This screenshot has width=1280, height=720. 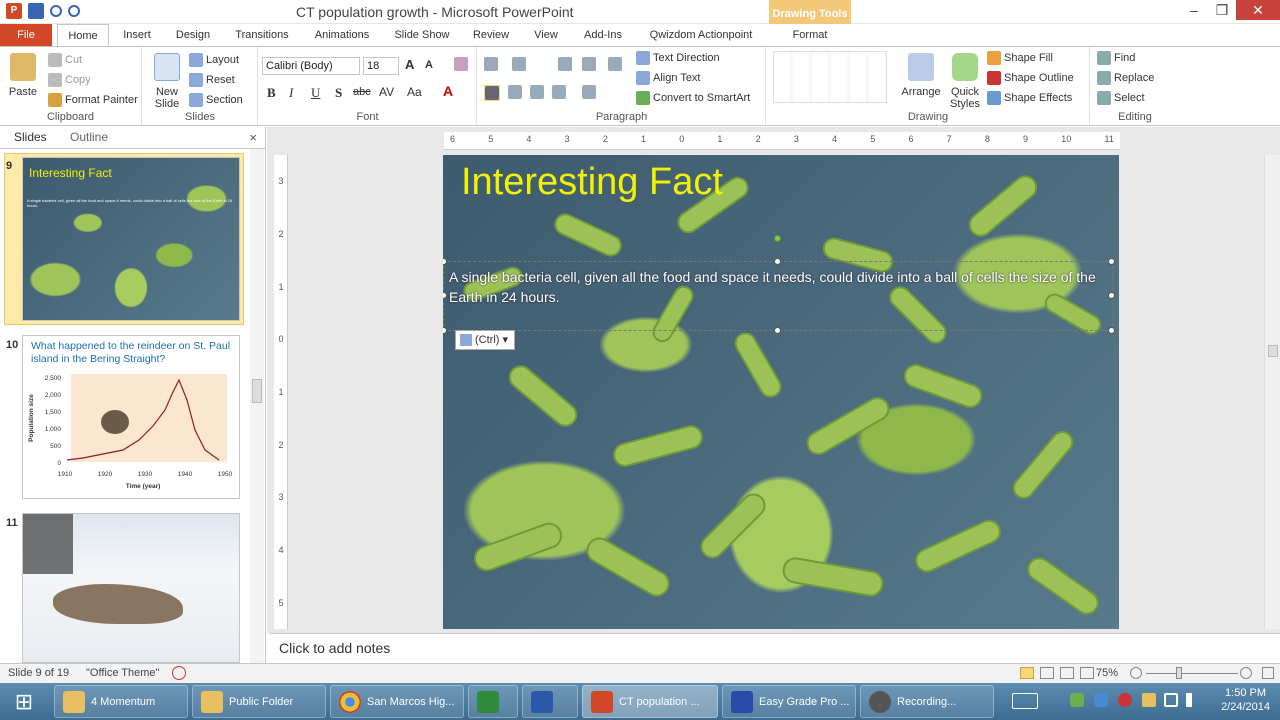 I want to click on slide-title: Interesting Fact, so click(x=592, y=182).